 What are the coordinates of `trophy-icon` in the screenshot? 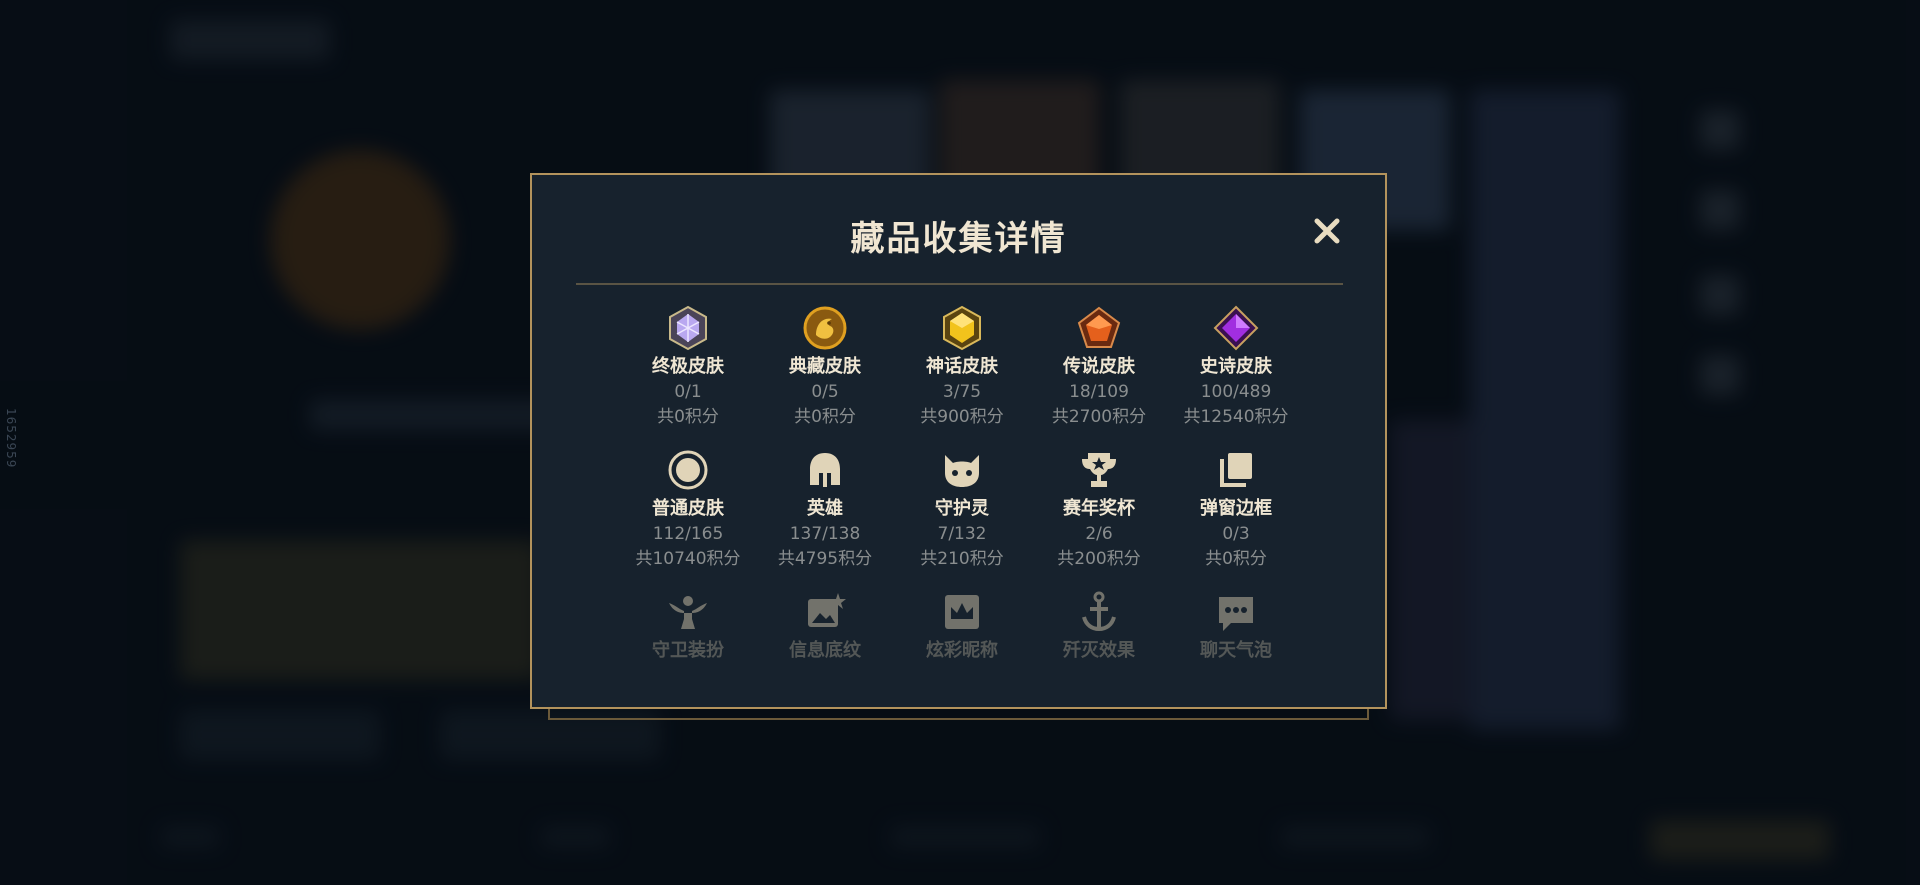 It's located at (1099, 470).